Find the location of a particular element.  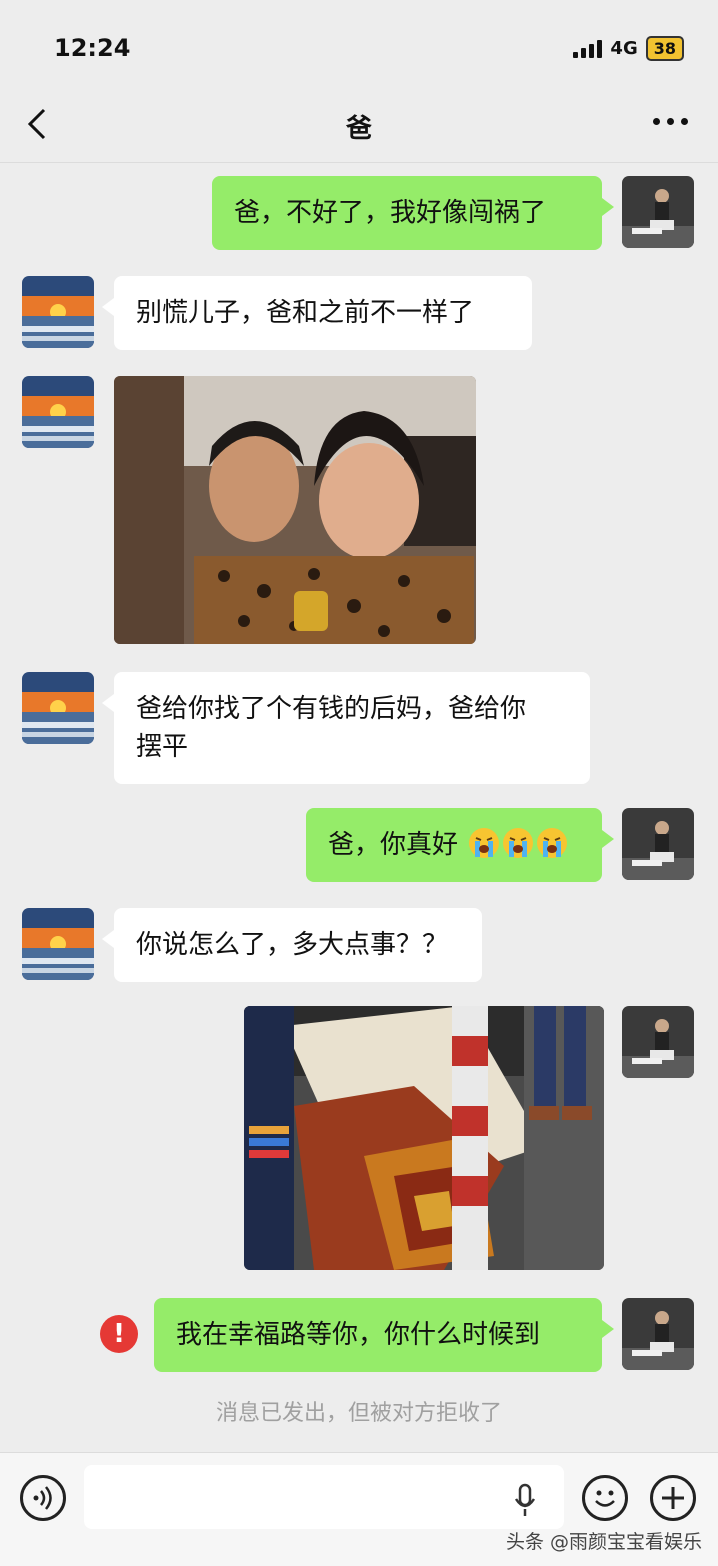

emoji-icon is located at coordinates (605, 1498).